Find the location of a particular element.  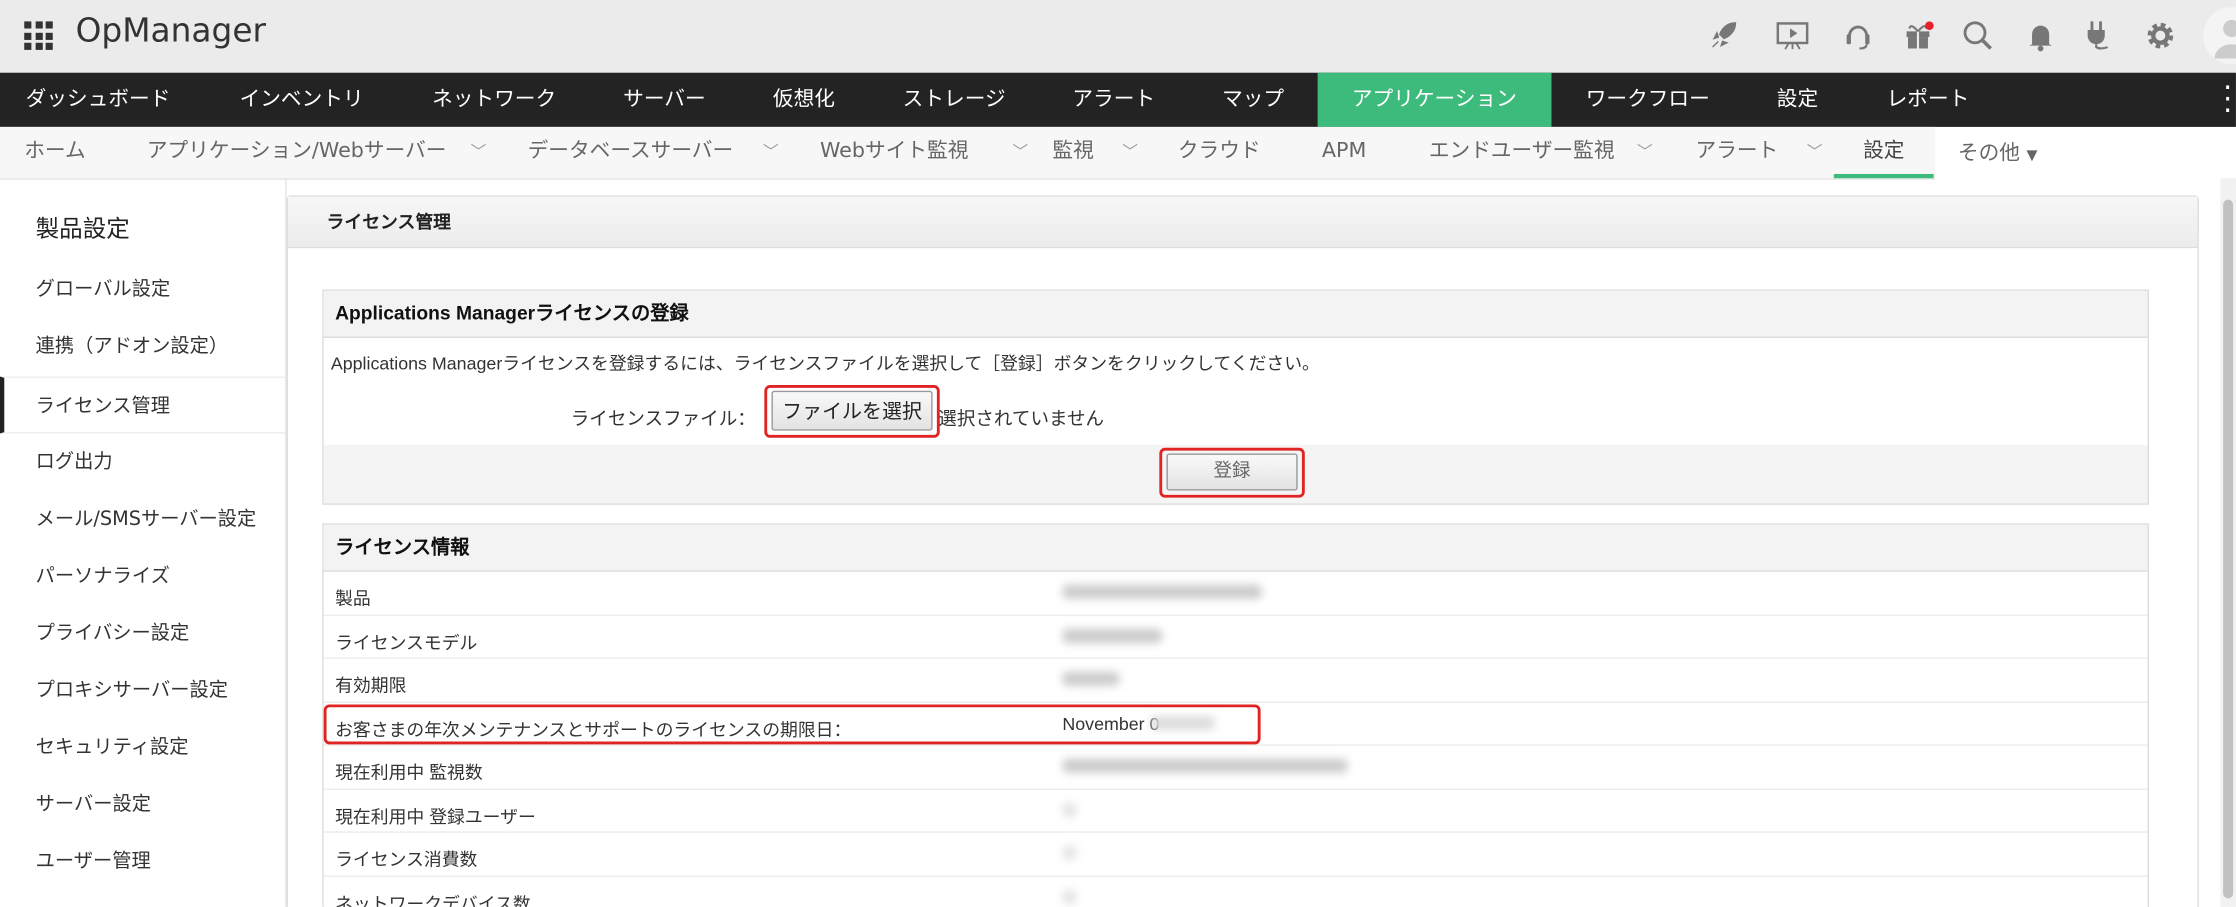

sidebar-item-personalize: パーソナライズ is located at coordinates (142, 576).